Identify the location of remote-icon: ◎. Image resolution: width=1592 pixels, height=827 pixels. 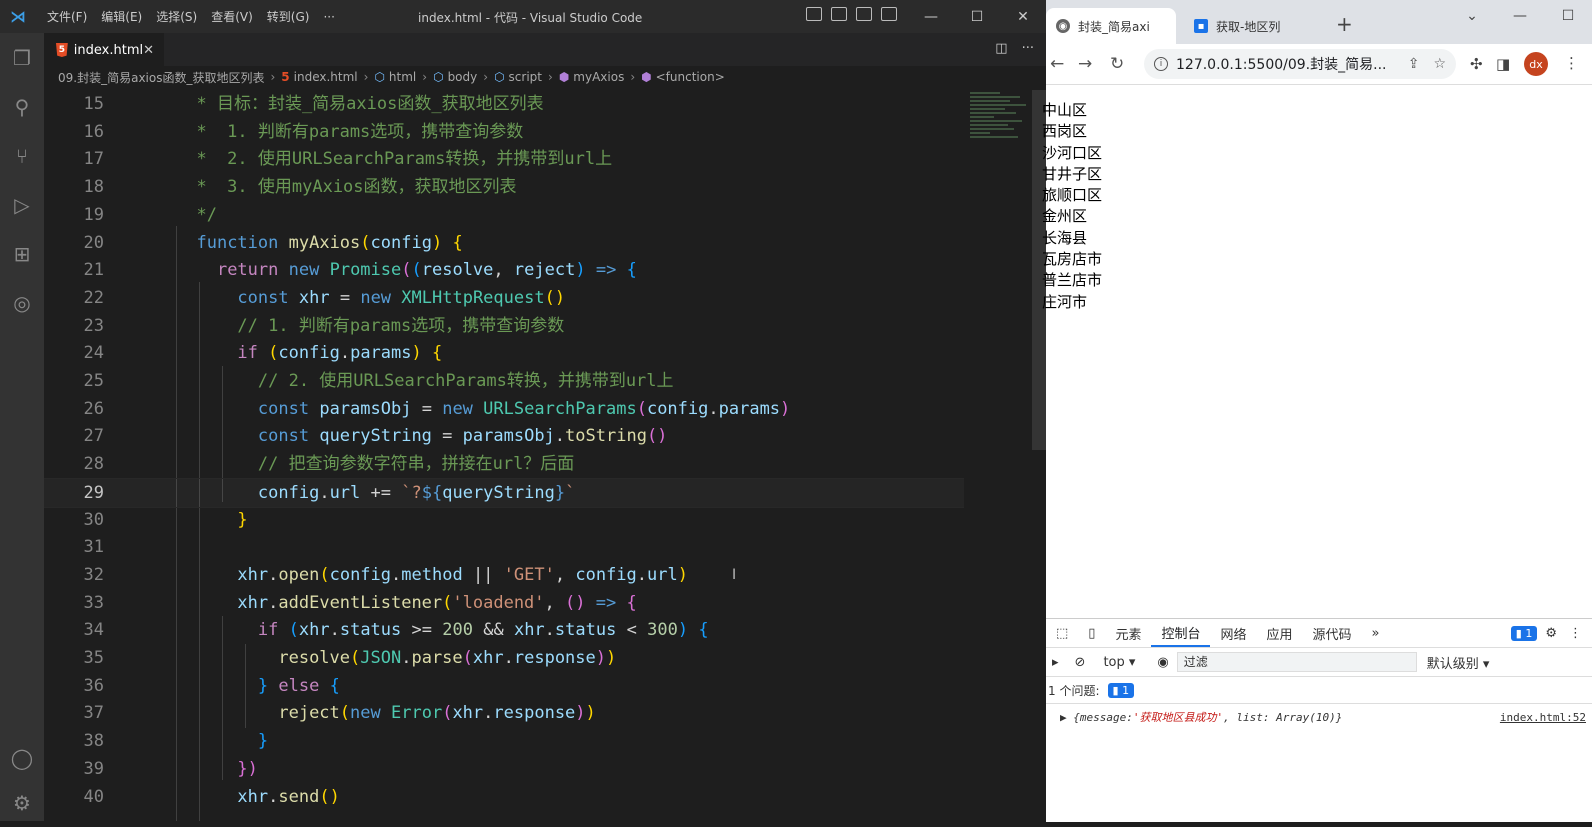
(22, 302).